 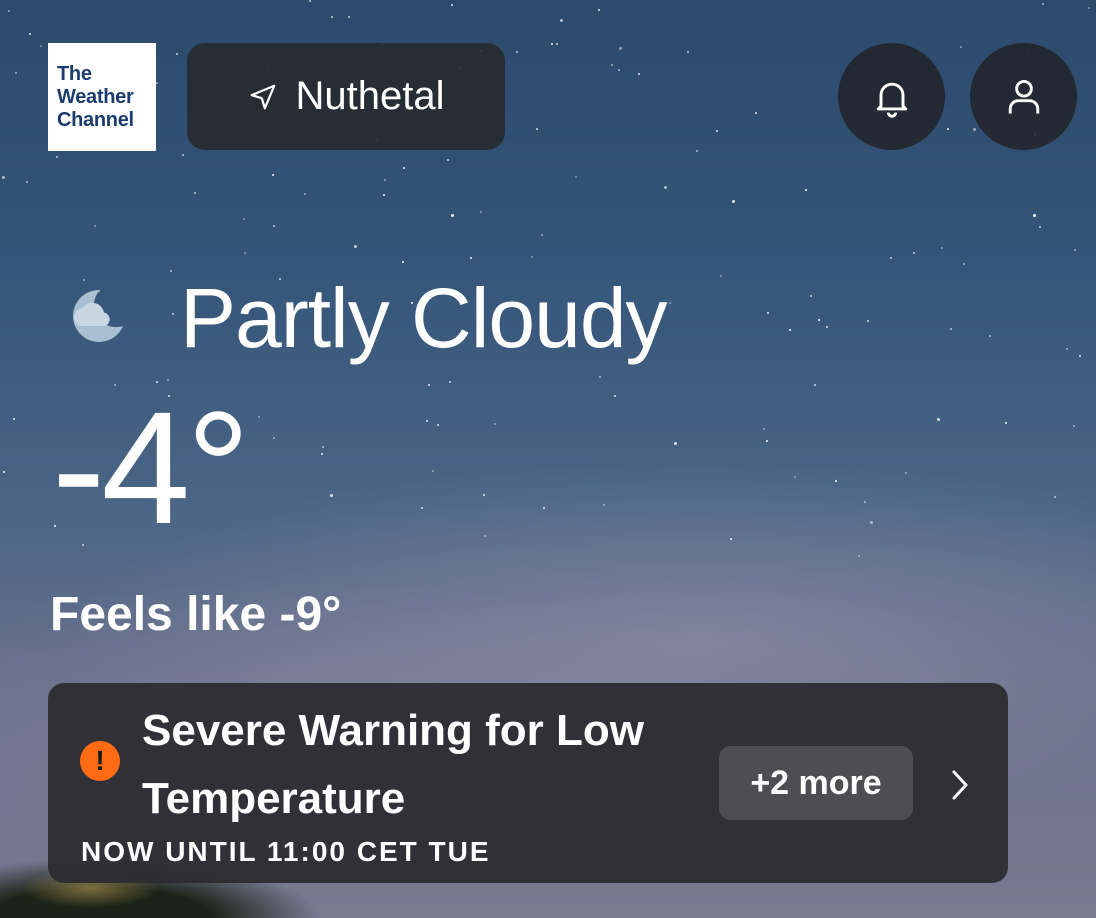 I want to click on weather-channel-logo: The Weather Channel, so click(x=102, y=97).